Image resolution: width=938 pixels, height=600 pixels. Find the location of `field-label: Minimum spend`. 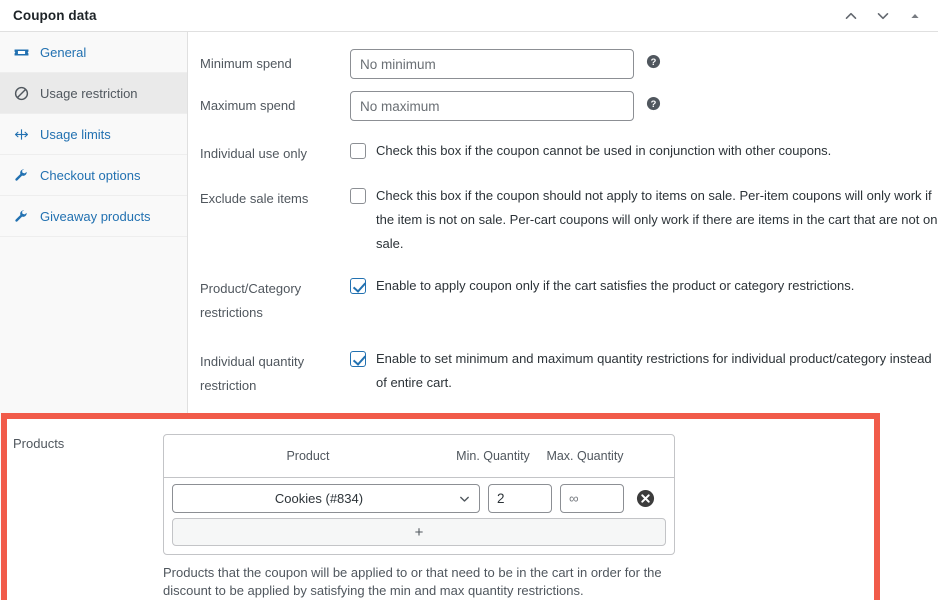

field-label: Minimum spend is located at coordinates (246, 63).